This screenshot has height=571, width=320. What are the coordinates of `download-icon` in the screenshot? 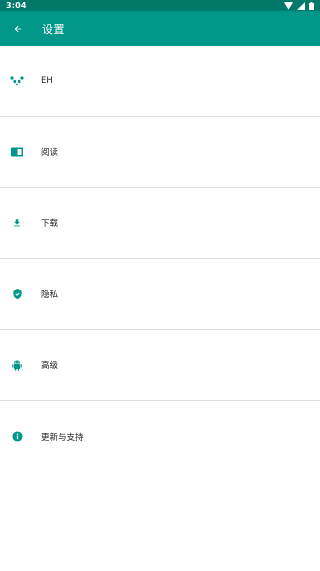 It's located at (17, 223).